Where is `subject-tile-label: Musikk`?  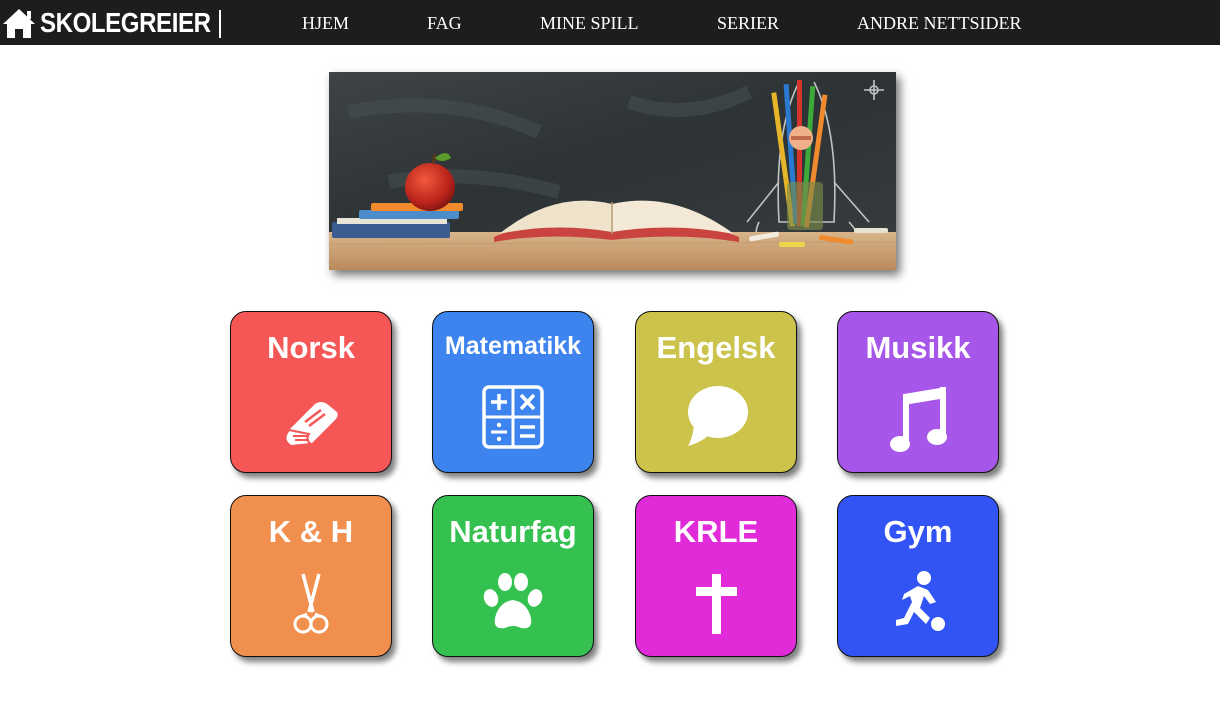 subject-tile-label: Musikk is located at coordinates (918, 347).